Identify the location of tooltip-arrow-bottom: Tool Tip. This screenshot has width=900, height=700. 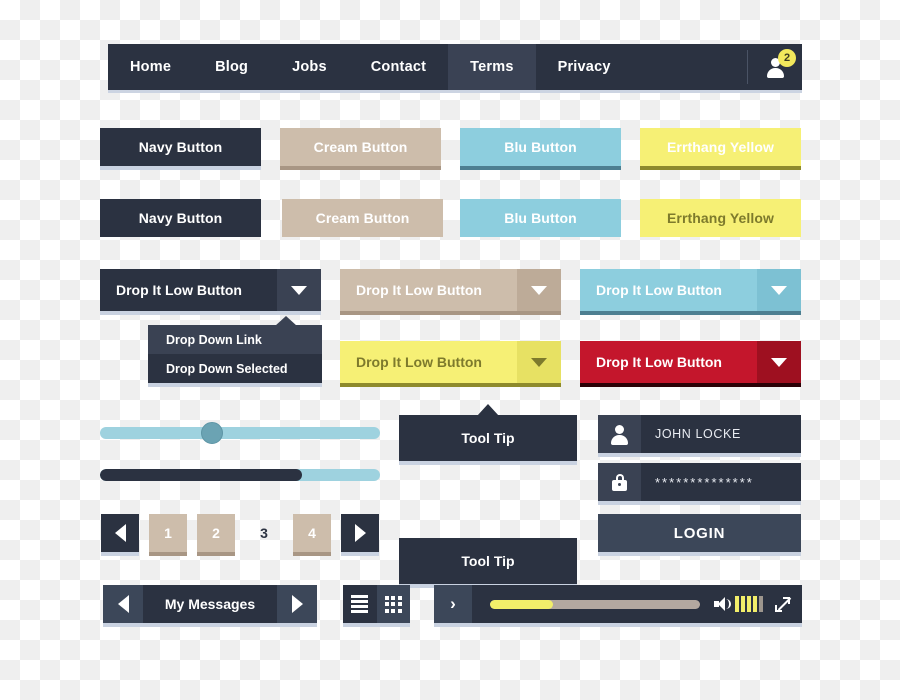
(488, 568).